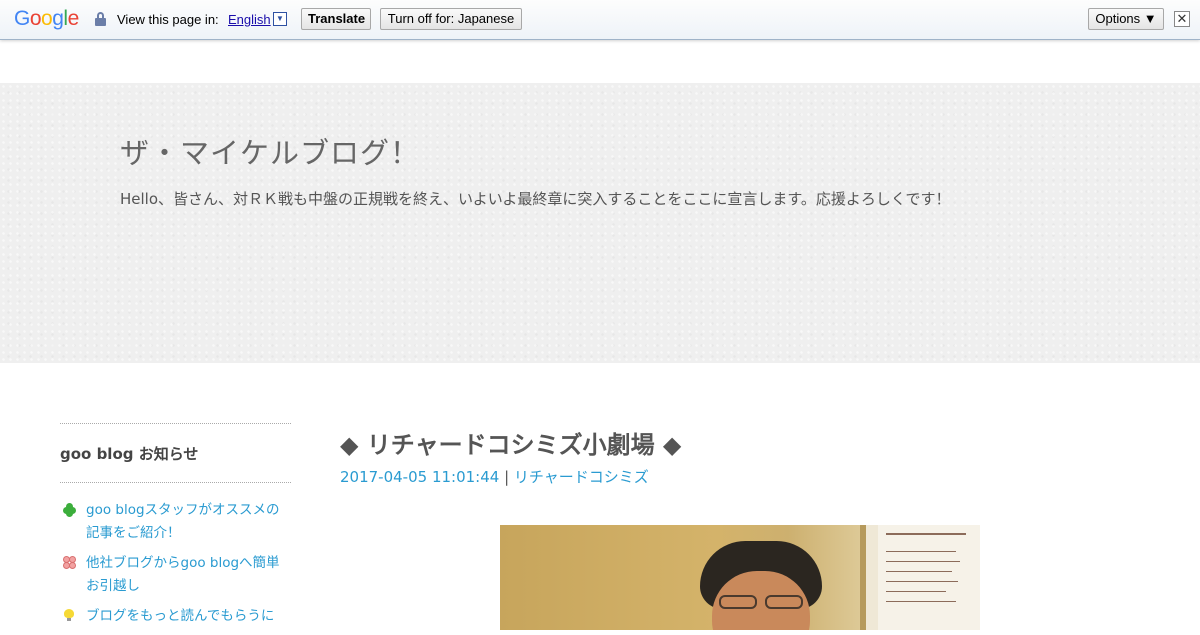 The height and width of the screenshot is (635, 1200). I want to click on view-page-label: View this page in:, so click(168, 19).